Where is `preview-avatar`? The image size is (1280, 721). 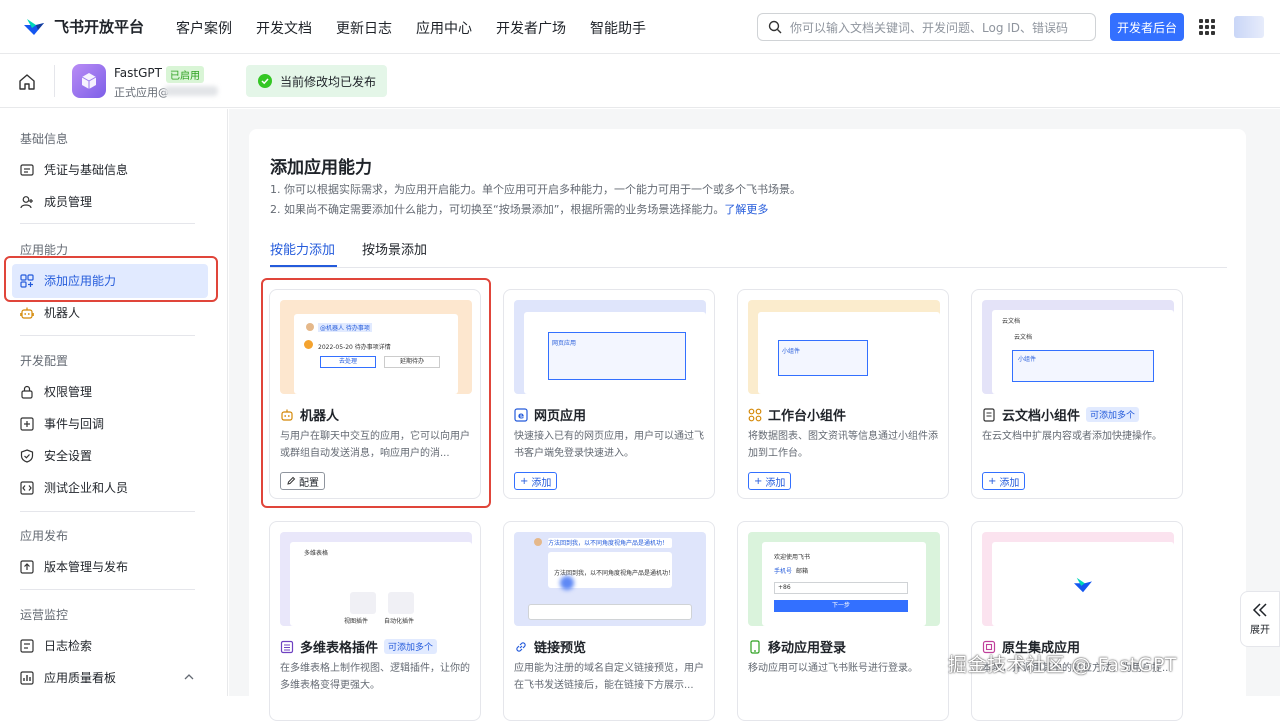 preview-avatar is located at coordinates (538, 542).